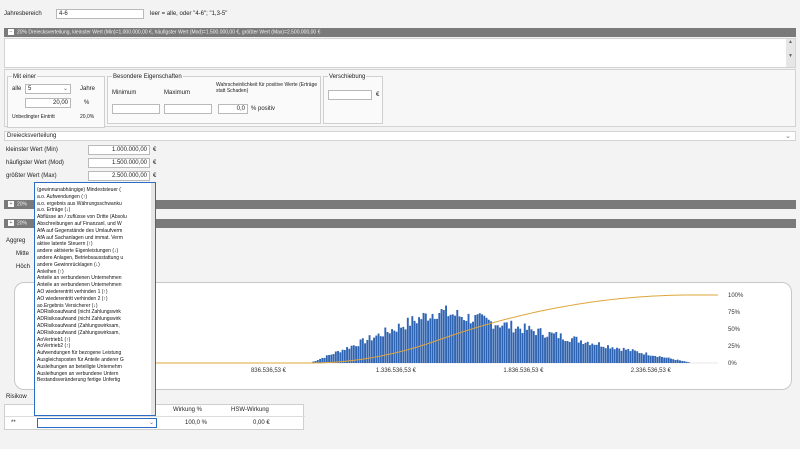 This screenshot has height=449, width=800. Describe the element at coordinates (23, 267) in the screenshot. I see `hoch-label: Höch` at that location.